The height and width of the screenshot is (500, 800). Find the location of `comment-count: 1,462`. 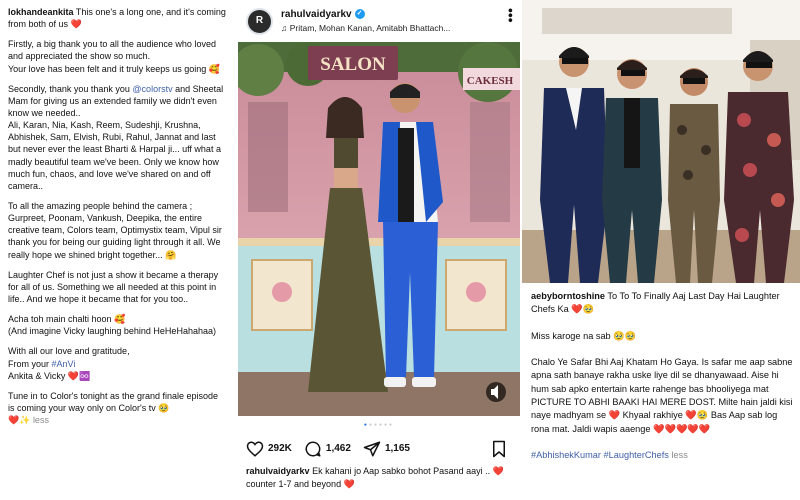

comment-count: 1,462 is located at coordinates (338, 449).